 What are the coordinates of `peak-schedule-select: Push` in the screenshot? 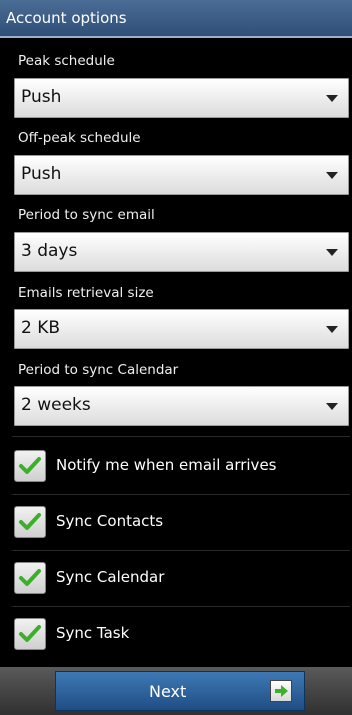 It's located at (181, 98).